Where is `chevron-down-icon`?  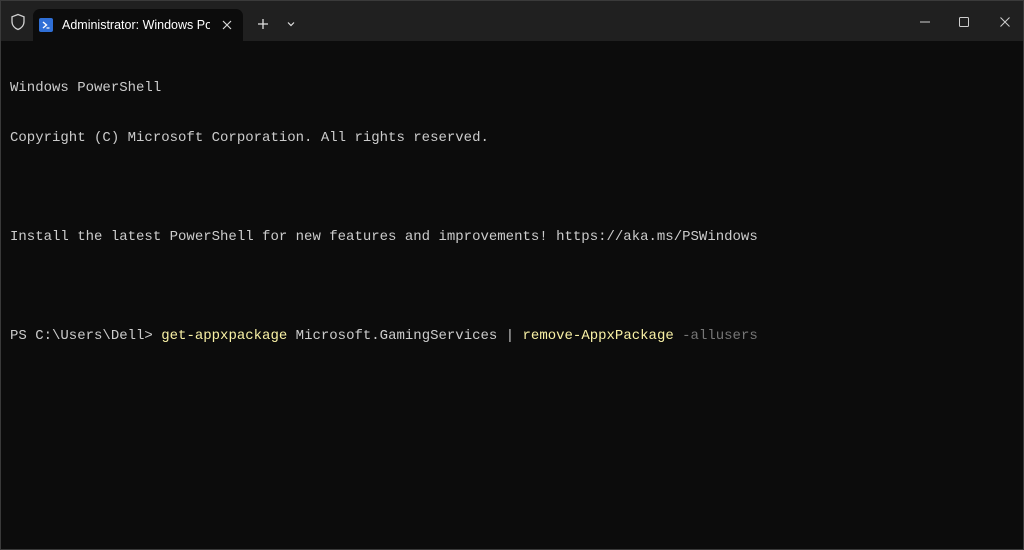 chevron-down-icon is located at coordinates (291, 24).